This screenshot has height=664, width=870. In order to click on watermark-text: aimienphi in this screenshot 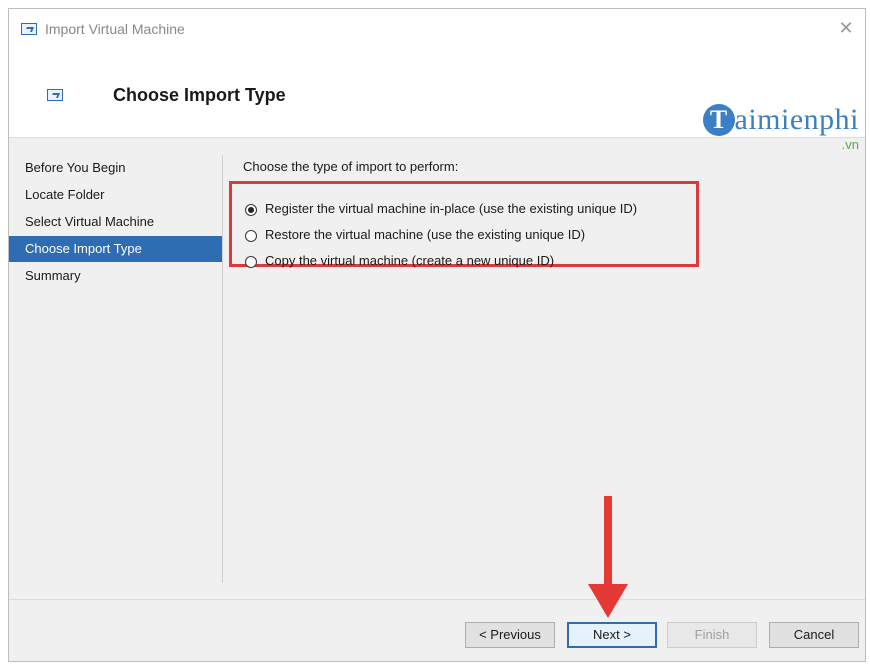, I will do `click(796, 119)`.